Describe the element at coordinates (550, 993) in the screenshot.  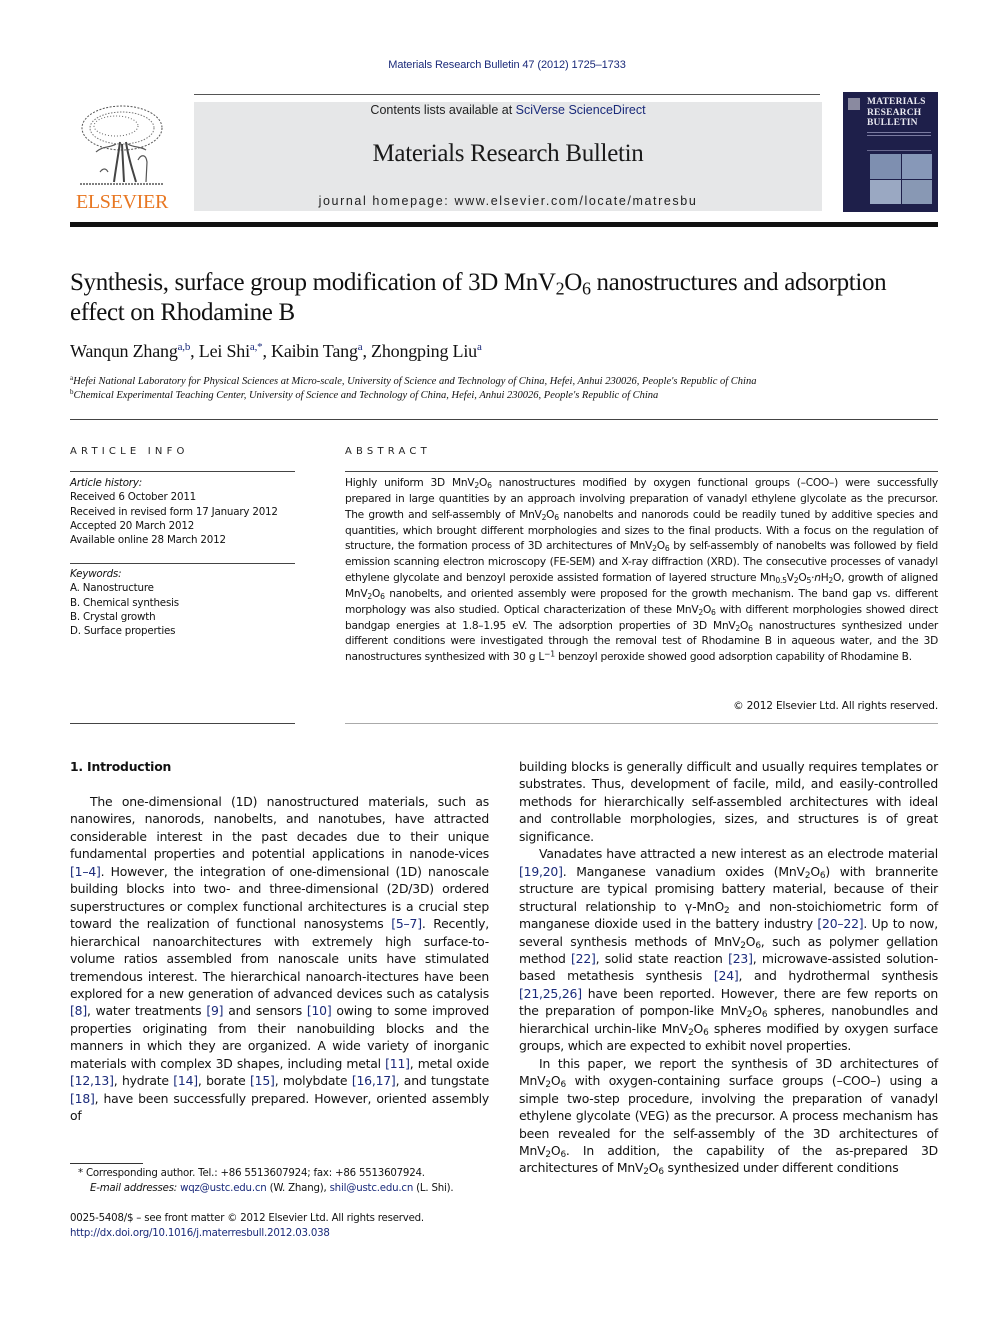
I see `citation-link: [21,25,26]` at that location.